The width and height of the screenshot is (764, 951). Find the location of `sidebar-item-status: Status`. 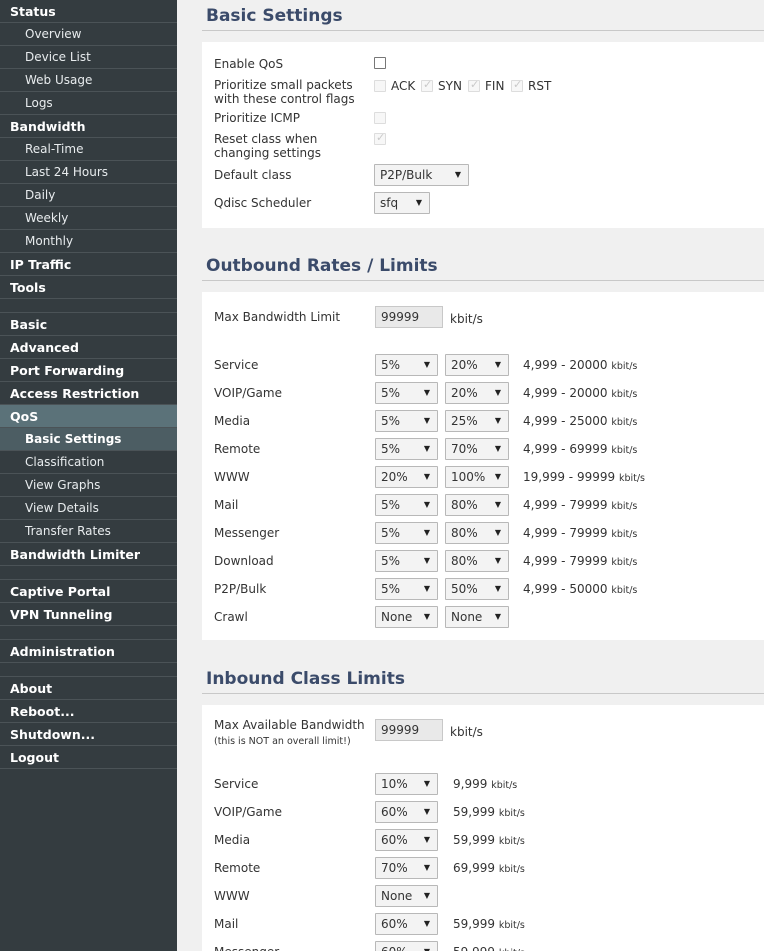

sidebar-item-status: Status is located at coordinates (88, 11).